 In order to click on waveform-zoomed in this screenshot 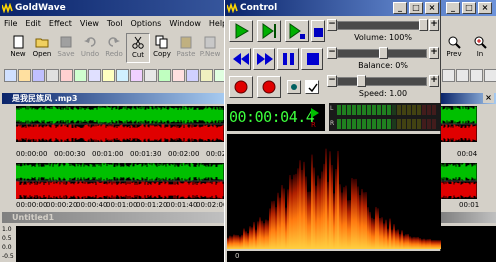, I will do `click(120, 181)`.